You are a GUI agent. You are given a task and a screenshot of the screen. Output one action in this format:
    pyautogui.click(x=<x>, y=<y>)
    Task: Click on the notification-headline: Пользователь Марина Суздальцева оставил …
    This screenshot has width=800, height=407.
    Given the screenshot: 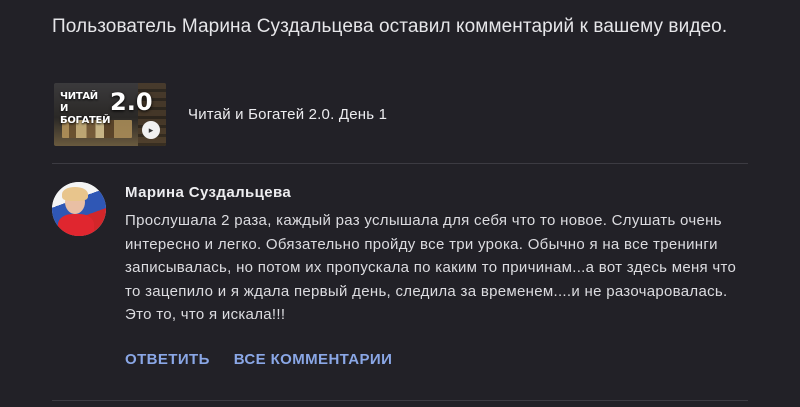 What is the action you would take?
    pyautogui.click(x=390, y=26)
    